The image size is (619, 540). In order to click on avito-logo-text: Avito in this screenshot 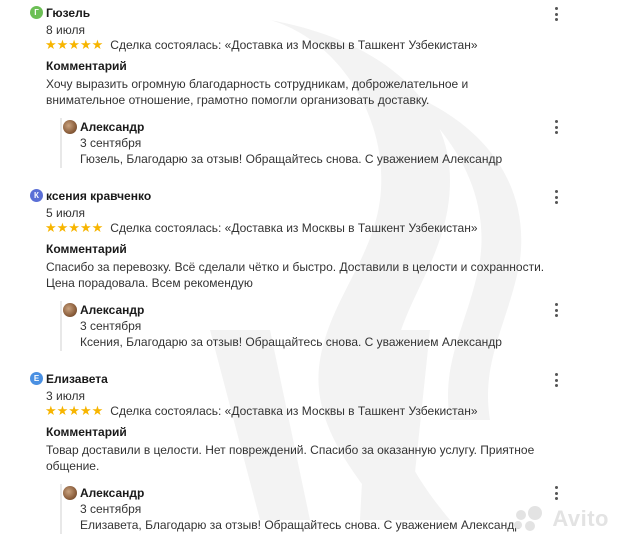, I will do `click(580, 518)`.